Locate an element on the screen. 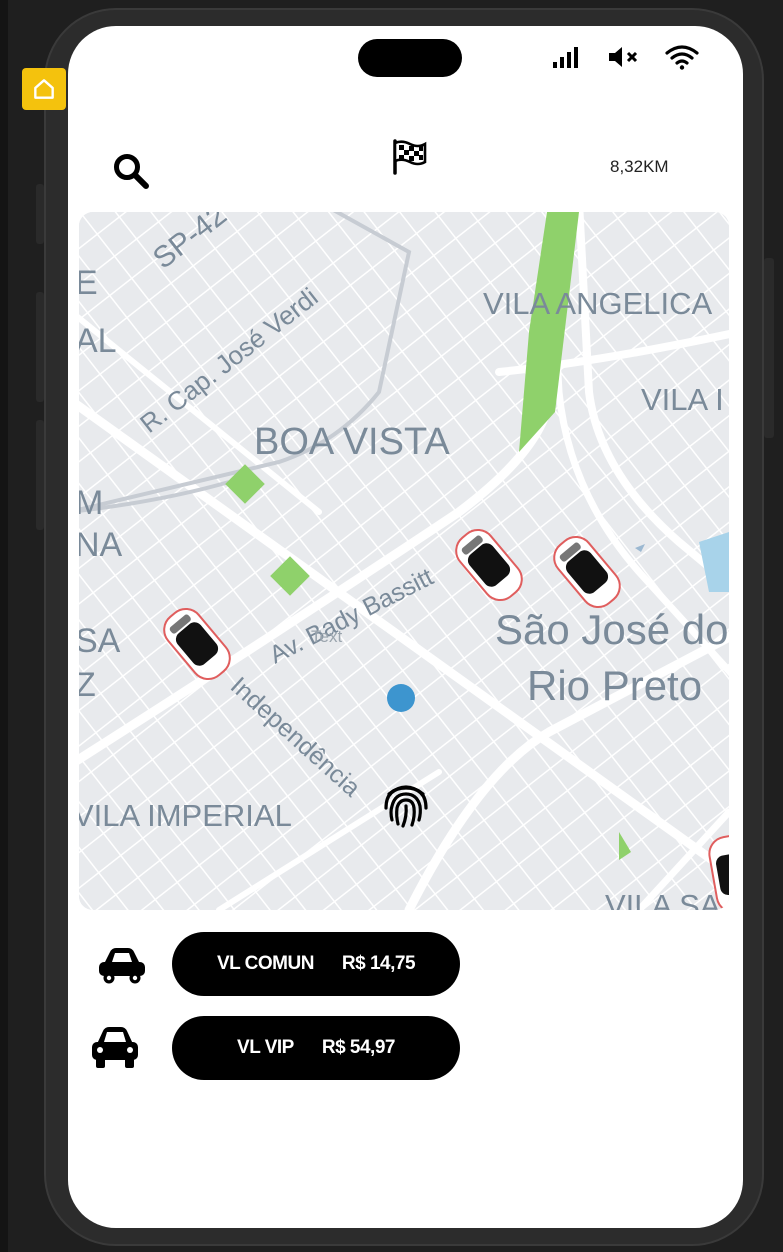  status-bar is located at coordinates (625, 59).